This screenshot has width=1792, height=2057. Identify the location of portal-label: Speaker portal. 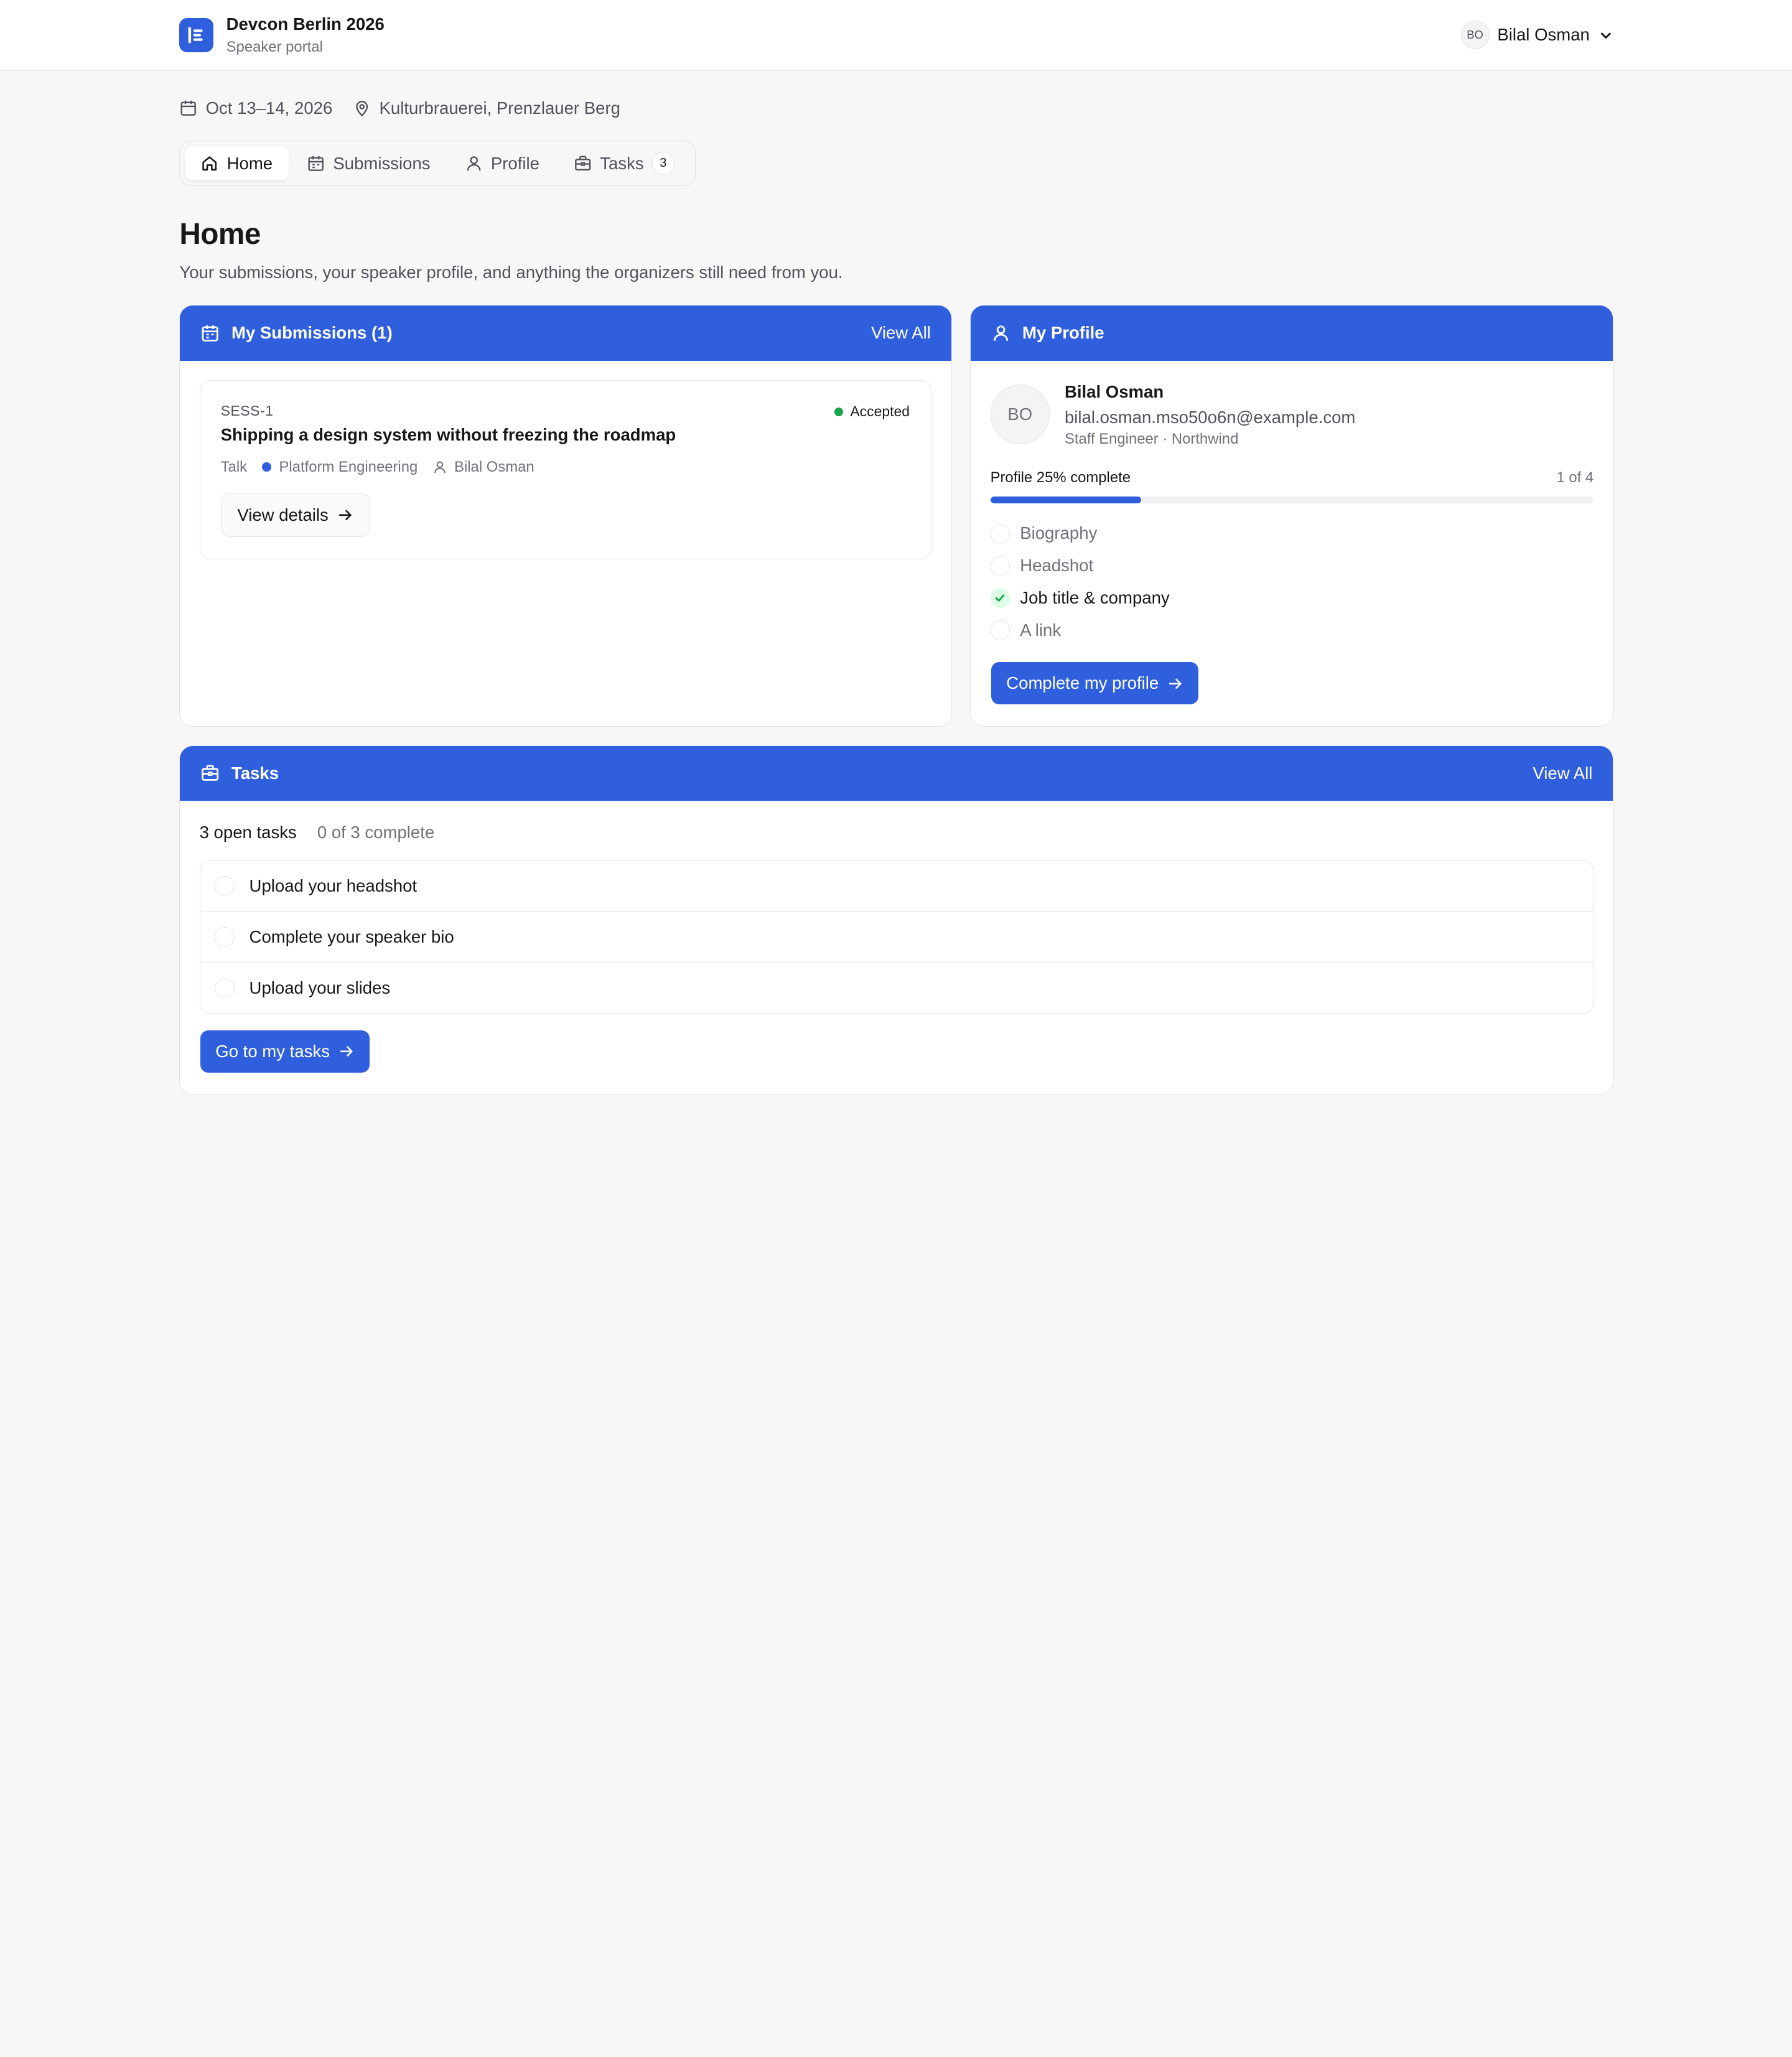
(274, 47).